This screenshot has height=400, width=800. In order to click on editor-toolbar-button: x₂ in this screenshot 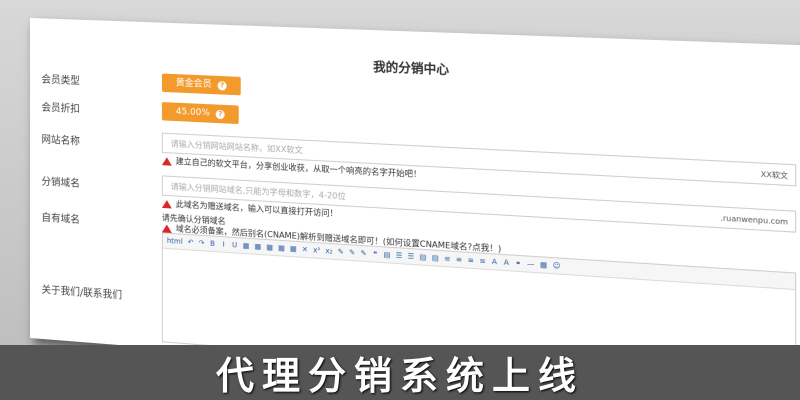, I will do `click(328, 251)`.